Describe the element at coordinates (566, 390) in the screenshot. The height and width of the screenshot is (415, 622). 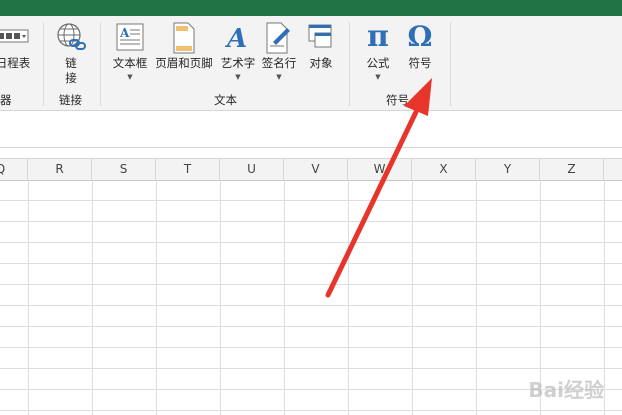
I see `watermark: Bai经验` at that location.